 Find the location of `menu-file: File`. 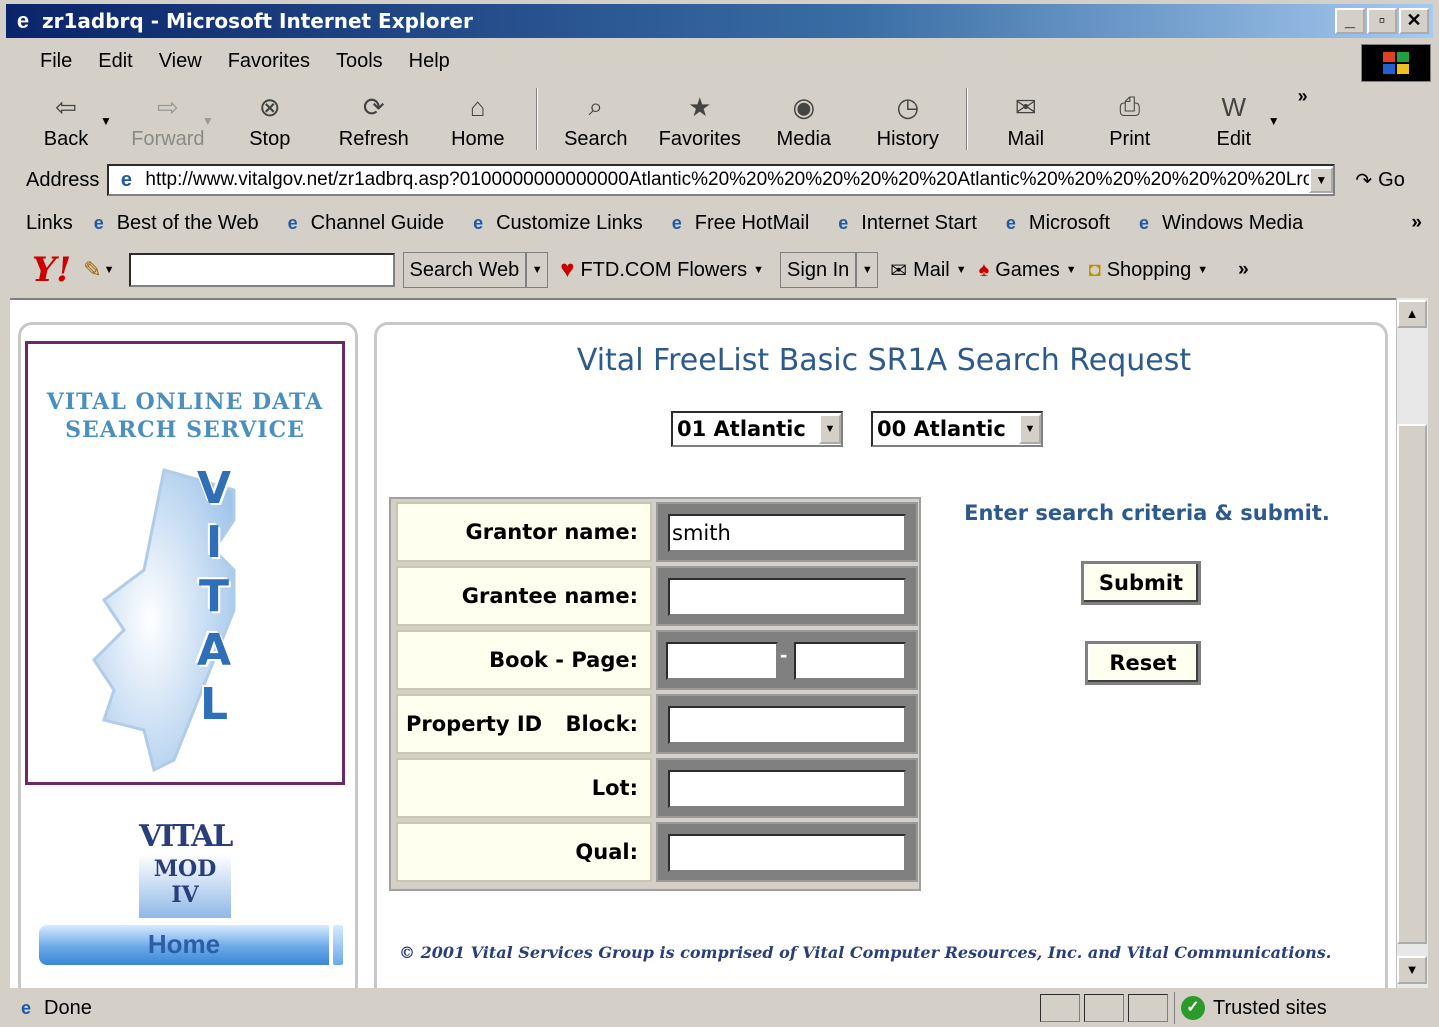

menu-file: File is located at coordinates (56, 61).